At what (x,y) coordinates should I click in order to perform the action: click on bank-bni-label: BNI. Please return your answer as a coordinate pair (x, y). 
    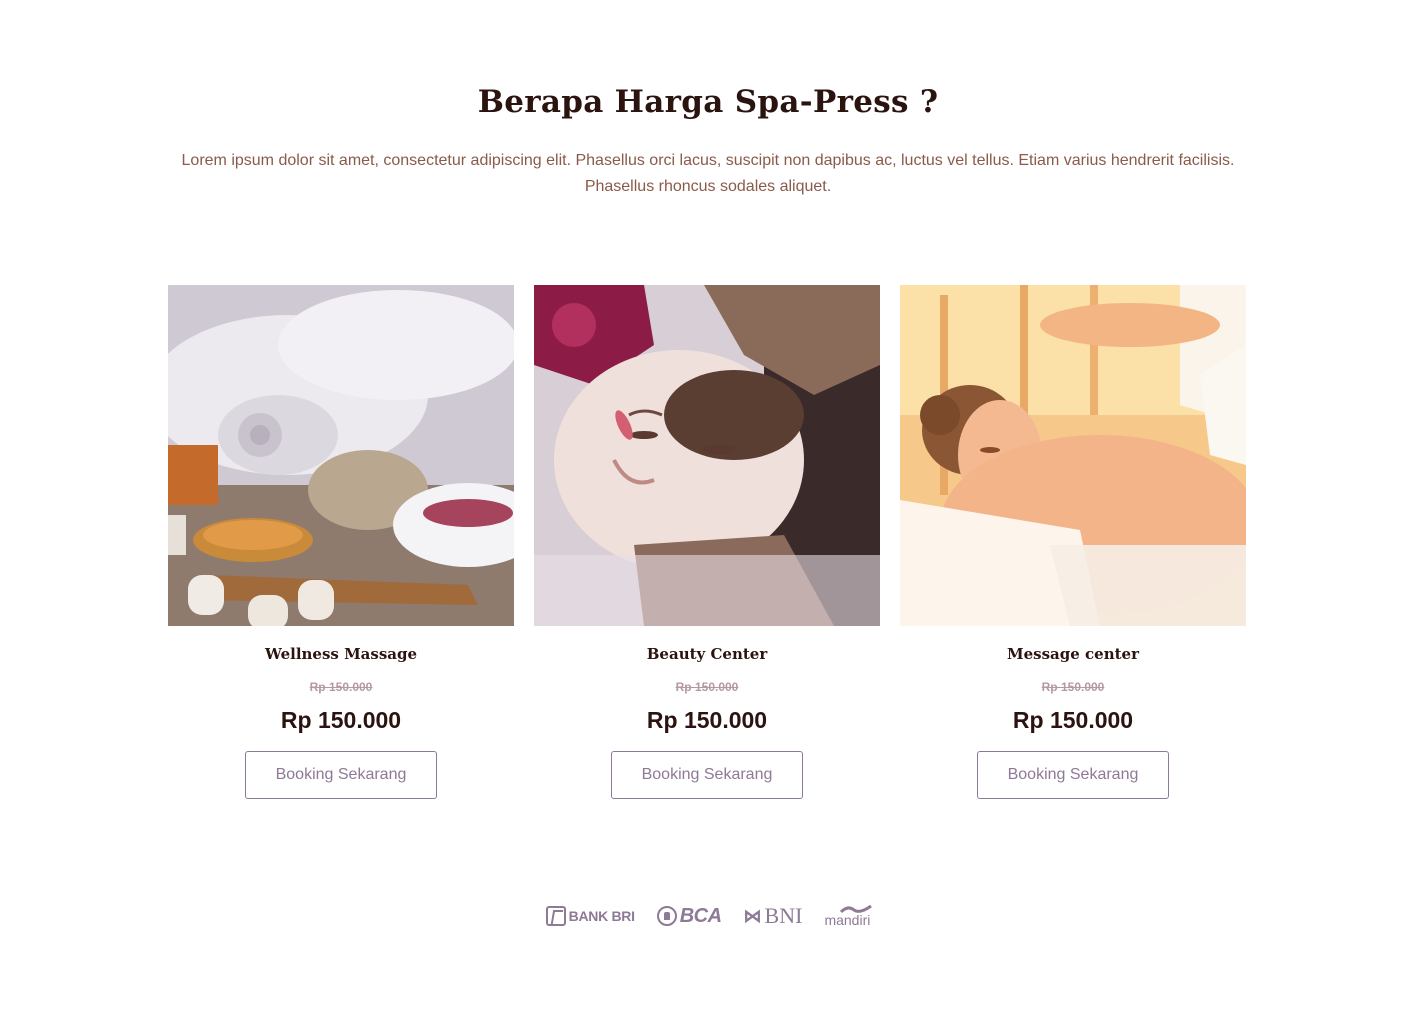
    Looking at the image, I should click on (783, 915).